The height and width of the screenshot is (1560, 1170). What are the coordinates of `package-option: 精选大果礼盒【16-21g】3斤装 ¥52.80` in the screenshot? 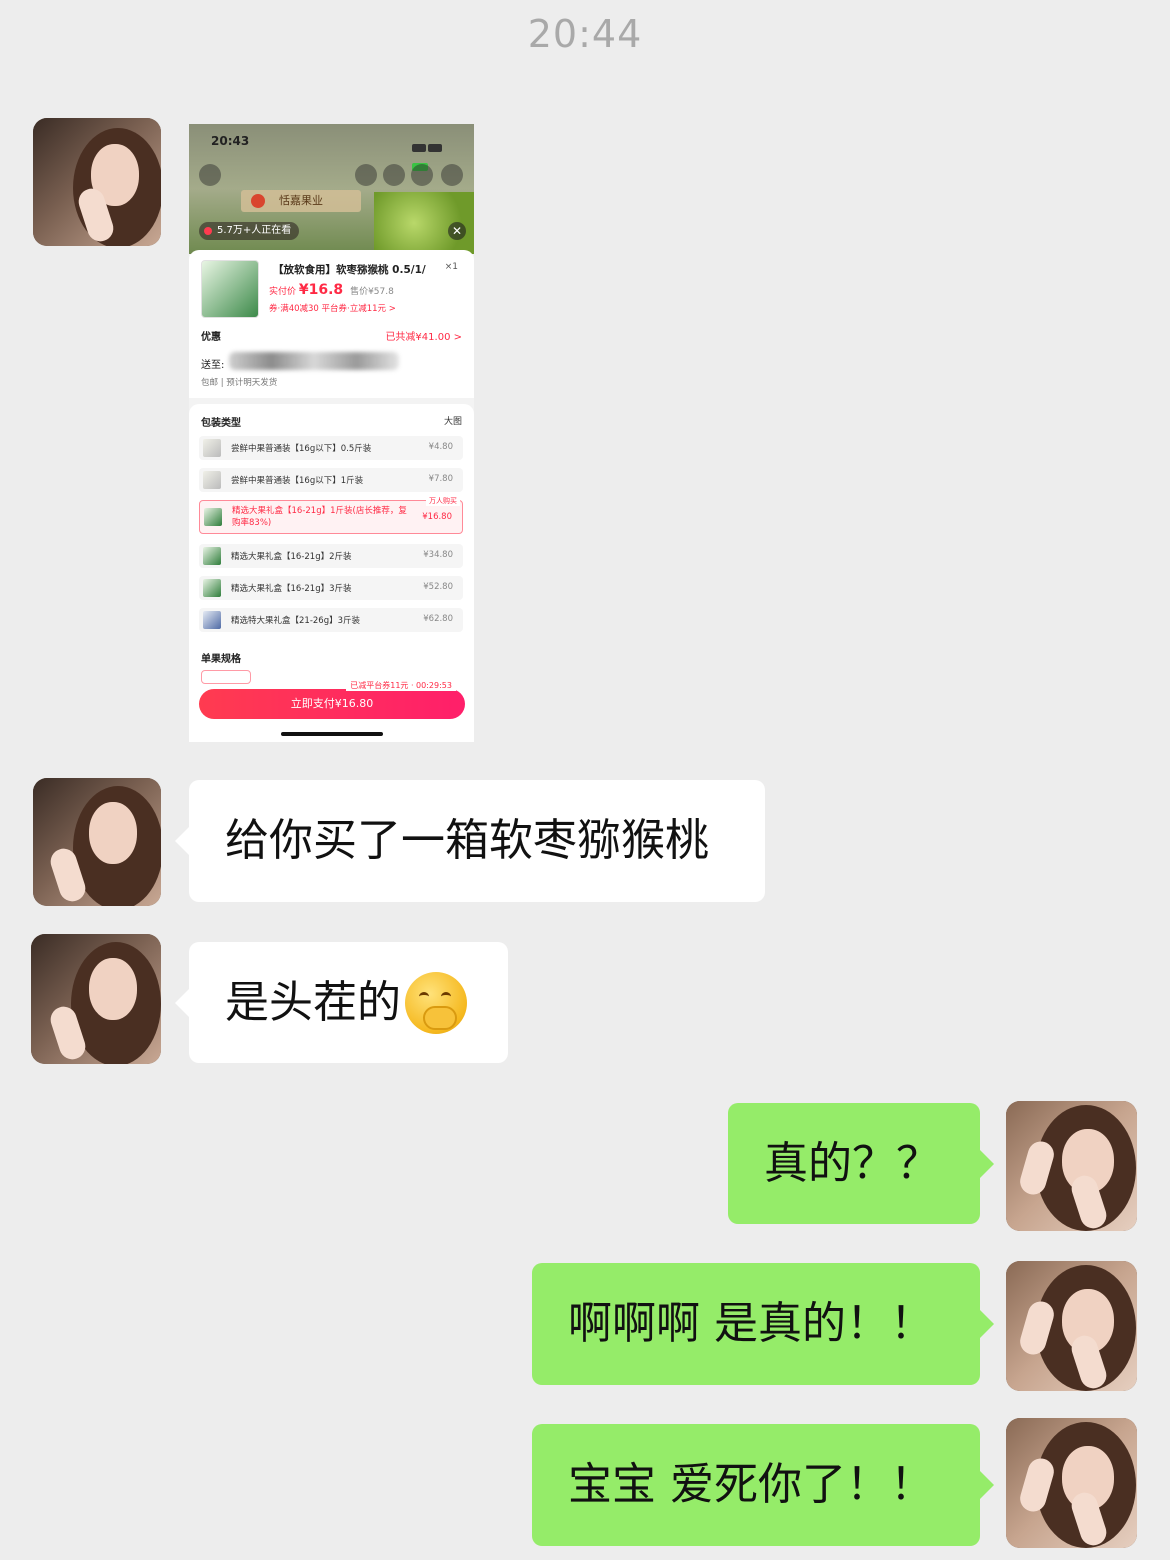 It's located at (331, 588).